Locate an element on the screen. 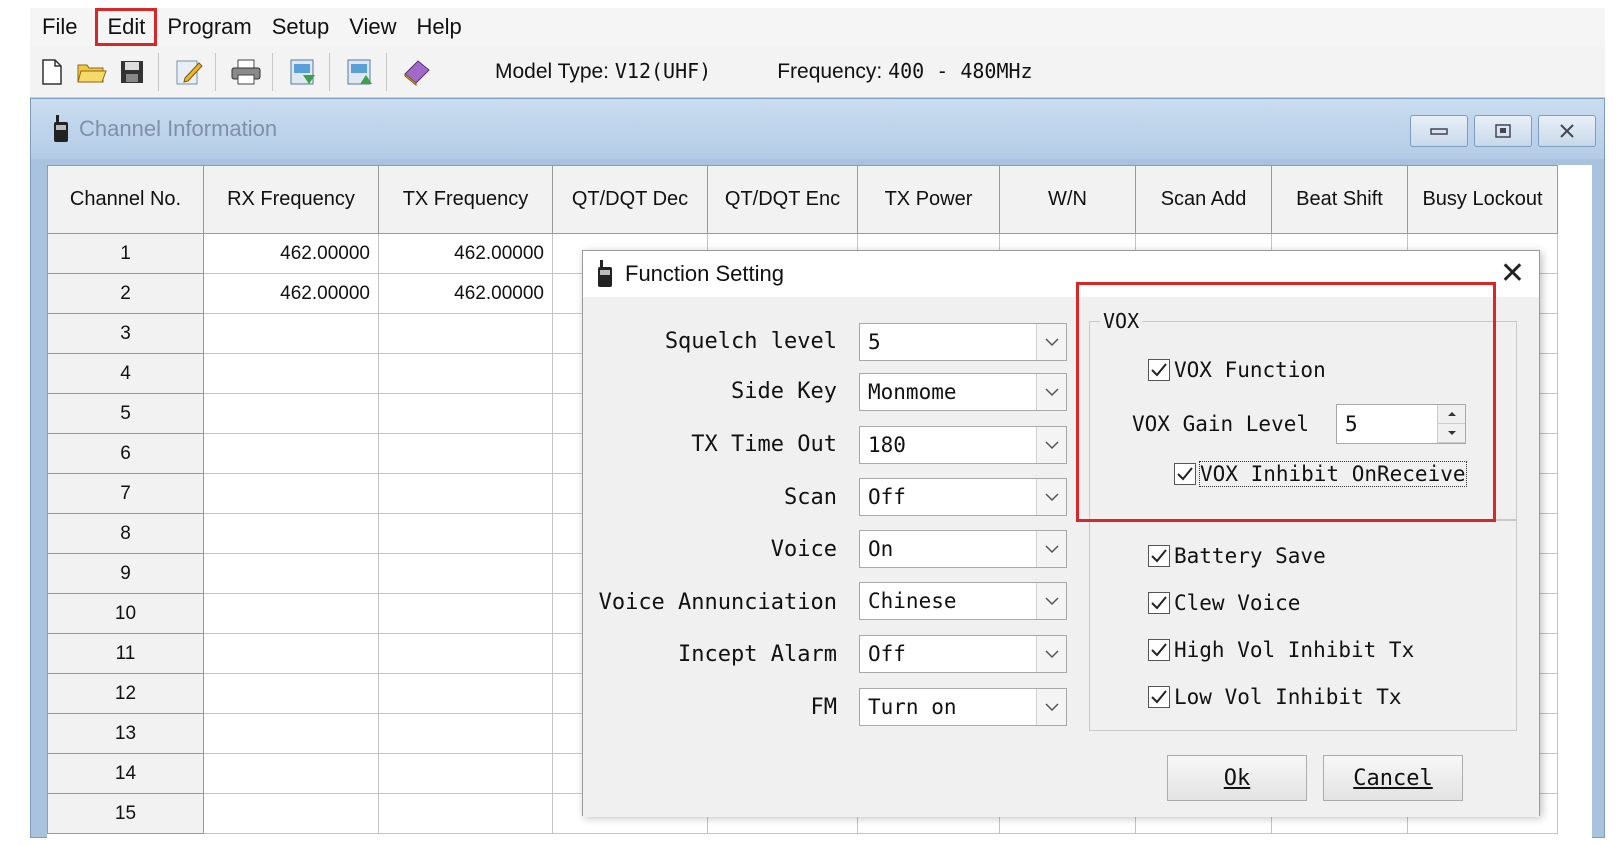 The image size is (1621, 846). channel-number-cell: 6 is located at coordinates (125, 453).